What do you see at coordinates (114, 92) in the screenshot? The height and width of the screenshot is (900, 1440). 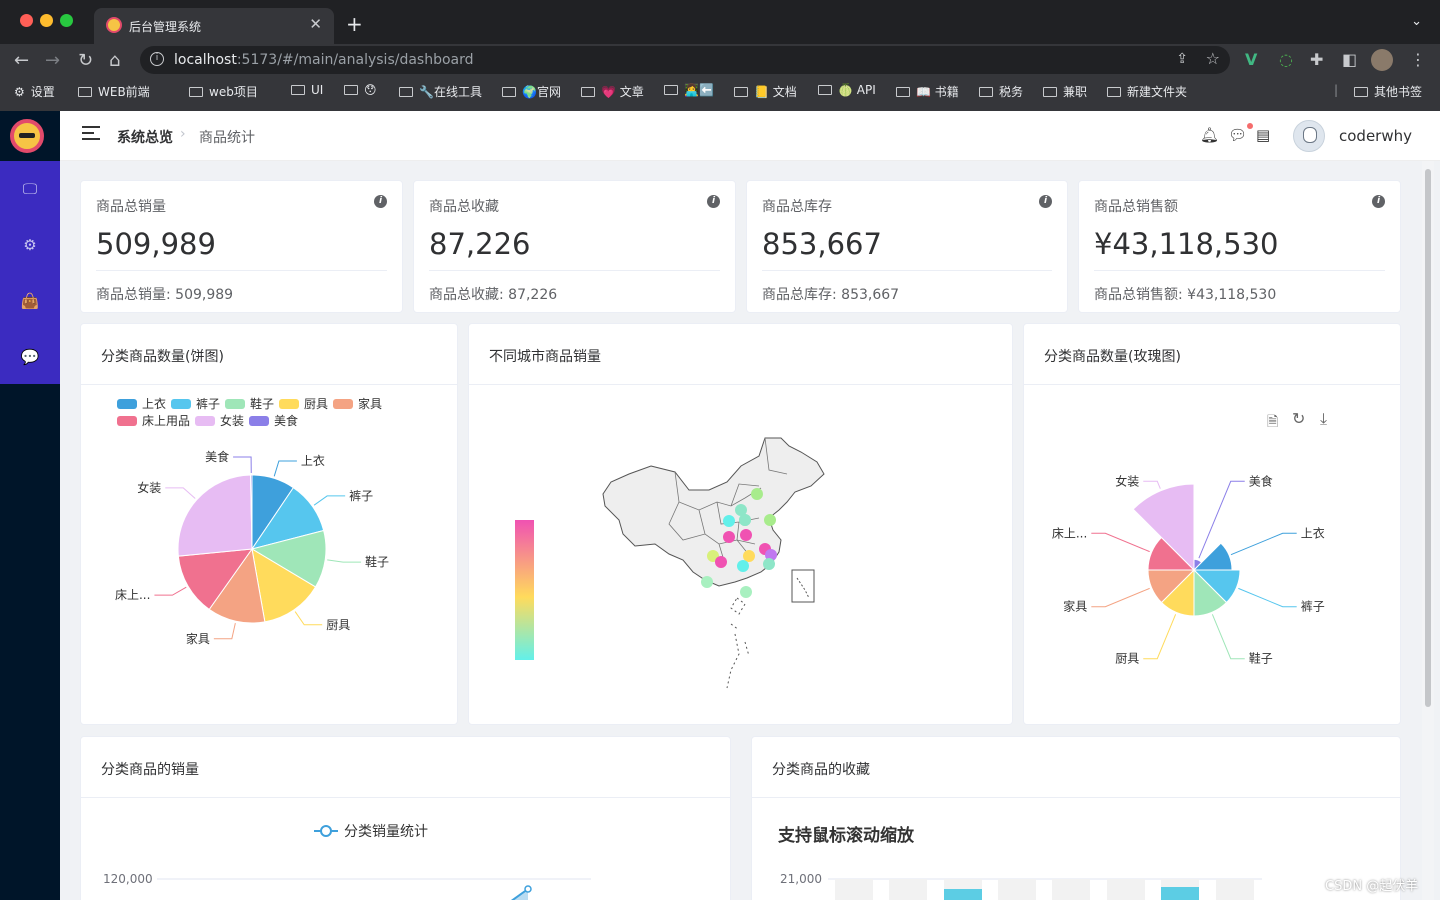 I see `bookmark-folder: WEB前端` at bounding box center [114, 92].